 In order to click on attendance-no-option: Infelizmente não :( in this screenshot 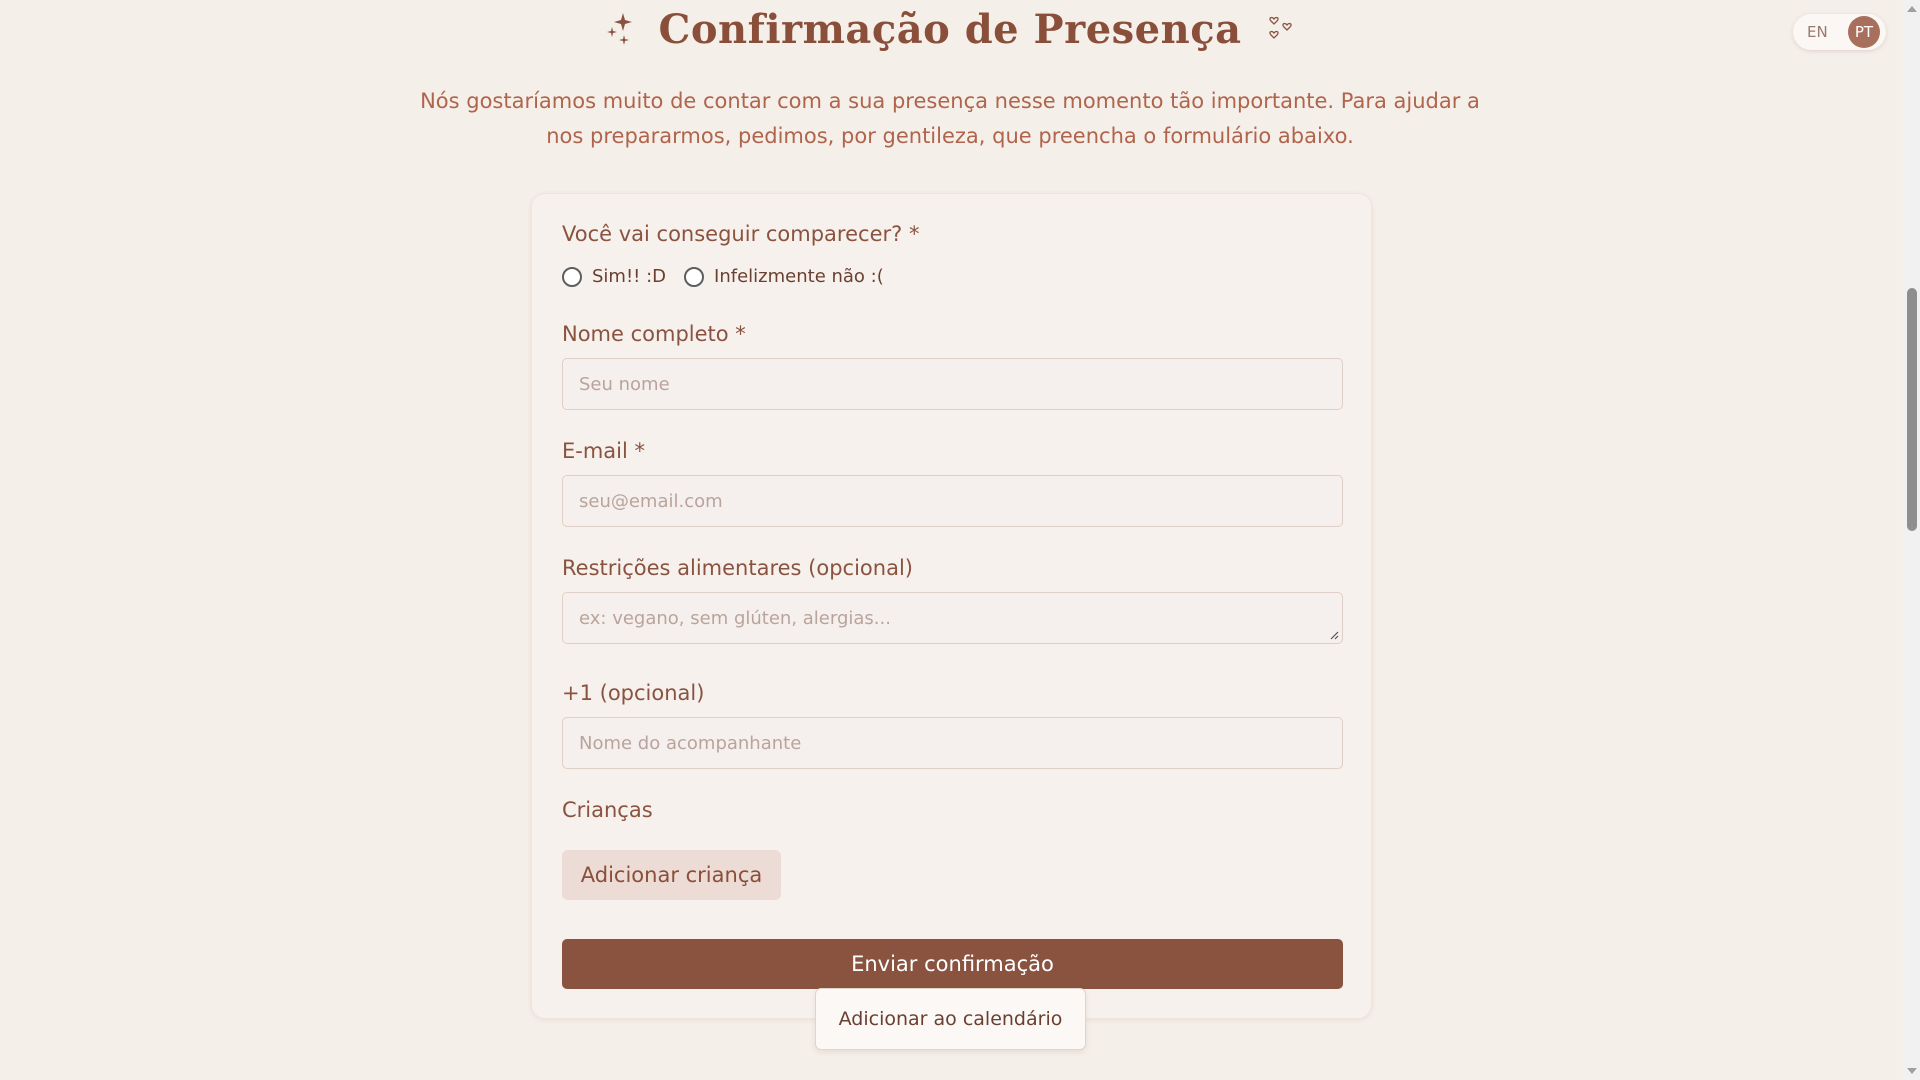, I will do `click(784, 276)`.